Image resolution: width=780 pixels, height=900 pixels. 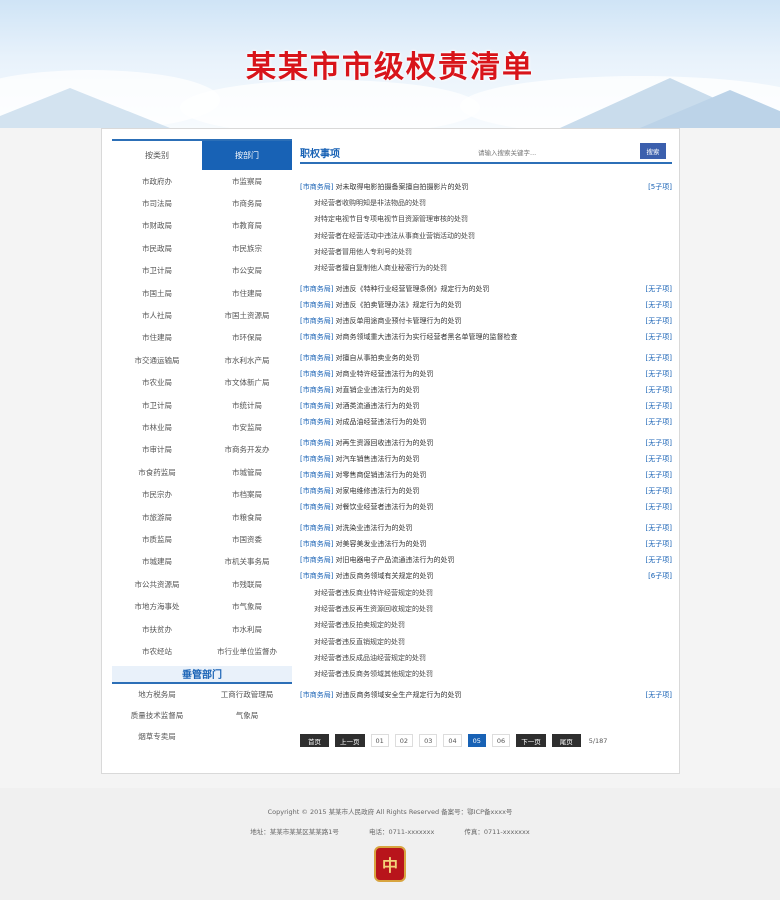 I want to click on department-link: 市国土资源局, so click(x=247, y=315).